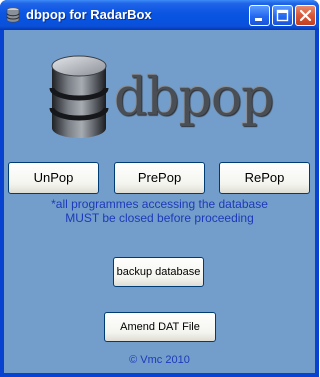  I want to click on maximize-button, so click(282, 15).